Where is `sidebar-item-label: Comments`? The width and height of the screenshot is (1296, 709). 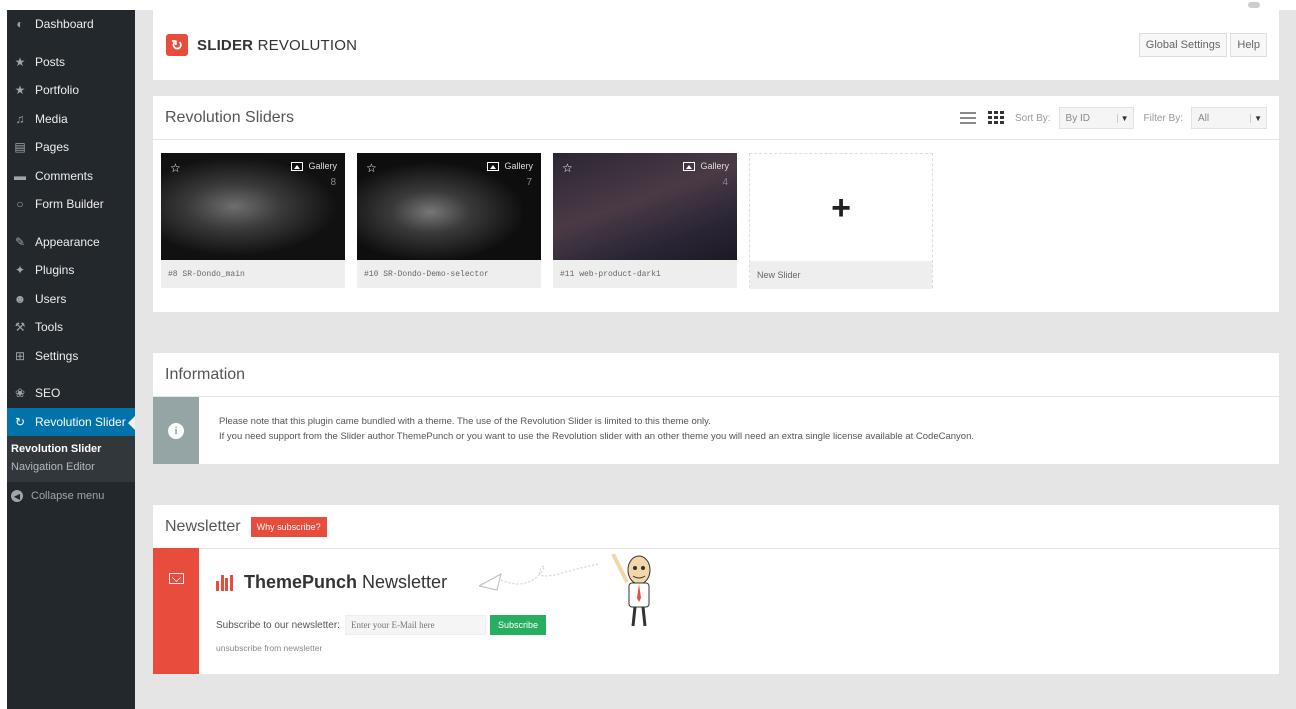 sidebar-item-label: Comments is located at coordinates (64, 175).